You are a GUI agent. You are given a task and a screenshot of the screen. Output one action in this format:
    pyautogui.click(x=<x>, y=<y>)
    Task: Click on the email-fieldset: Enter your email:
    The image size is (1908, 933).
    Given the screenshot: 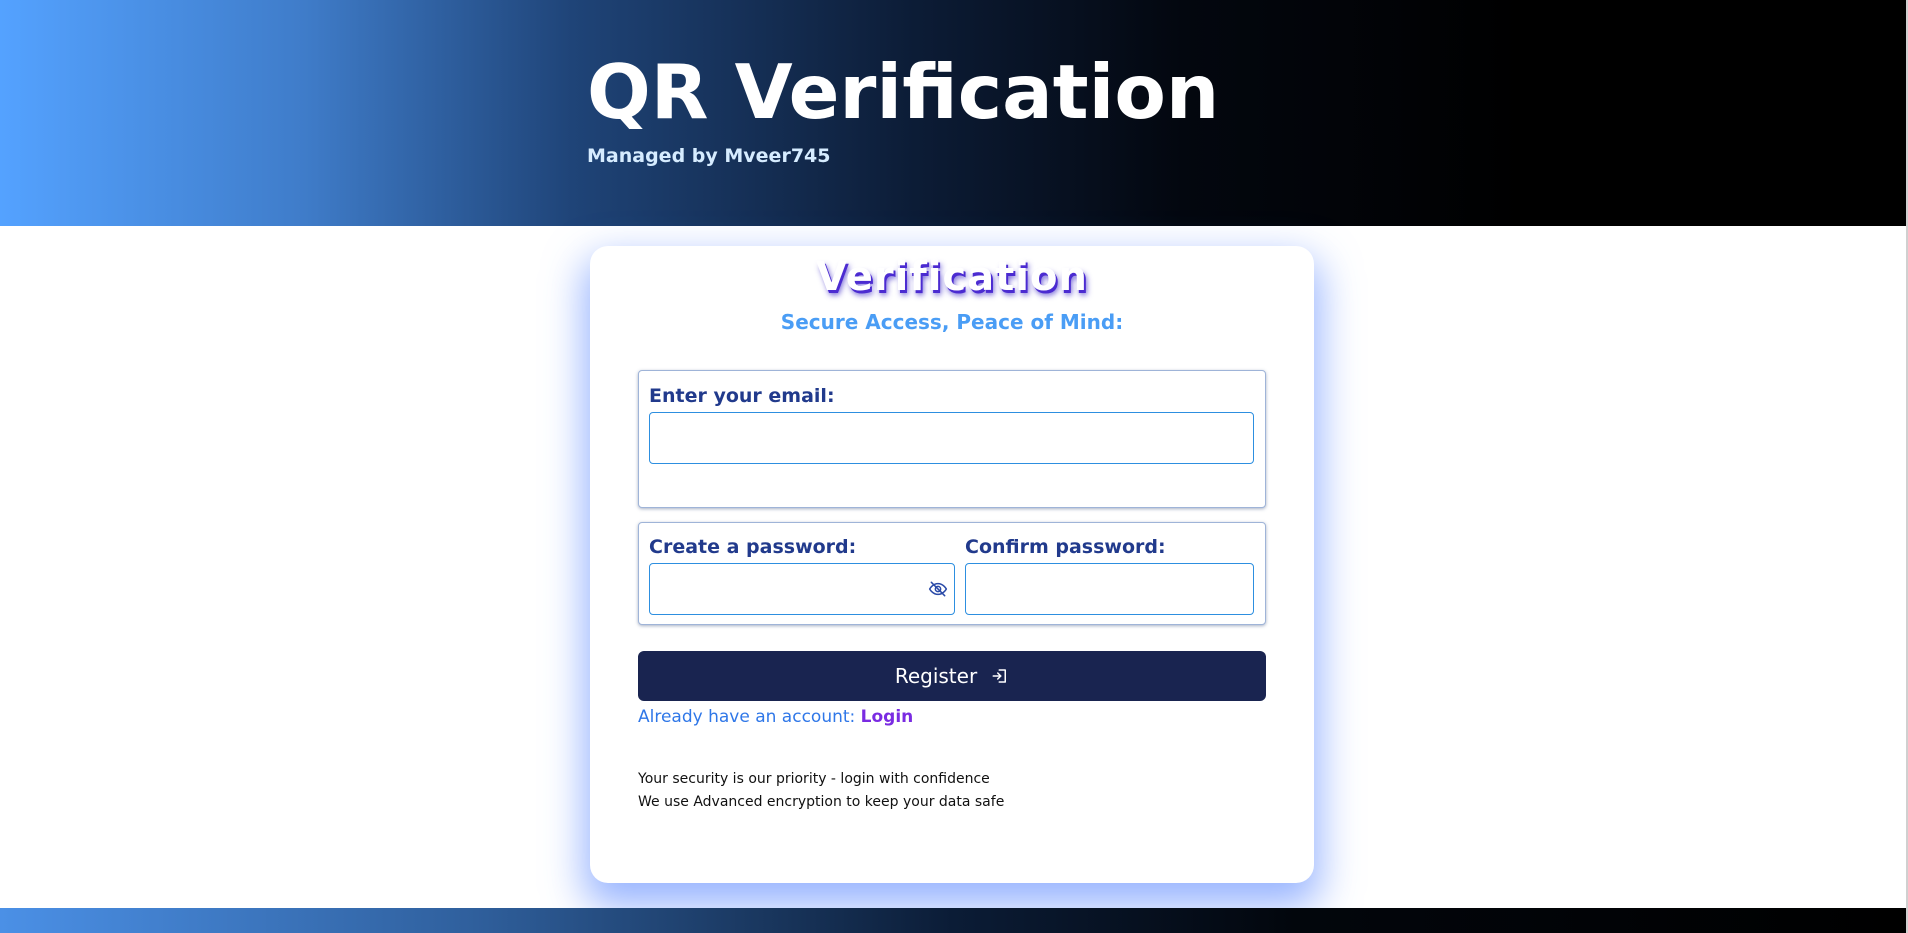 What is the action you would take?
    pyautogui.click(x=952, y=439)
    